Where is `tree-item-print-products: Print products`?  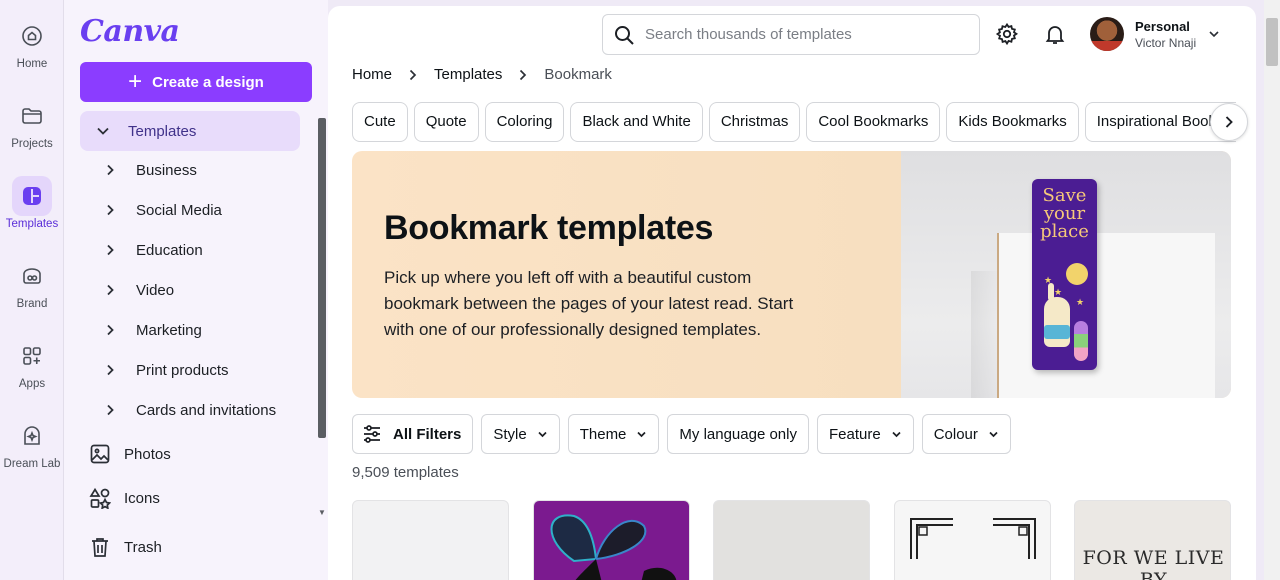 tree-item-print-products: Print products is located at coordinates (166, 370).